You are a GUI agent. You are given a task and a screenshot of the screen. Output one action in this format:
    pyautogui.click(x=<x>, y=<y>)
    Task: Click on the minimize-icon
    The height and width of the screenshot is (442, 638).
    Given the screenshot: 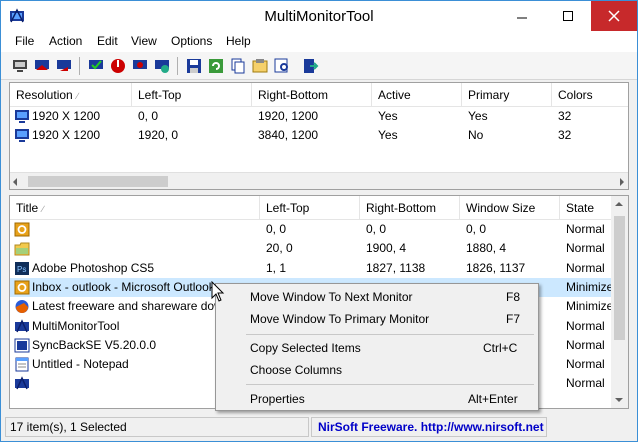 What is the action you would take?
    pyautogui.click(x=522, y=18)
    